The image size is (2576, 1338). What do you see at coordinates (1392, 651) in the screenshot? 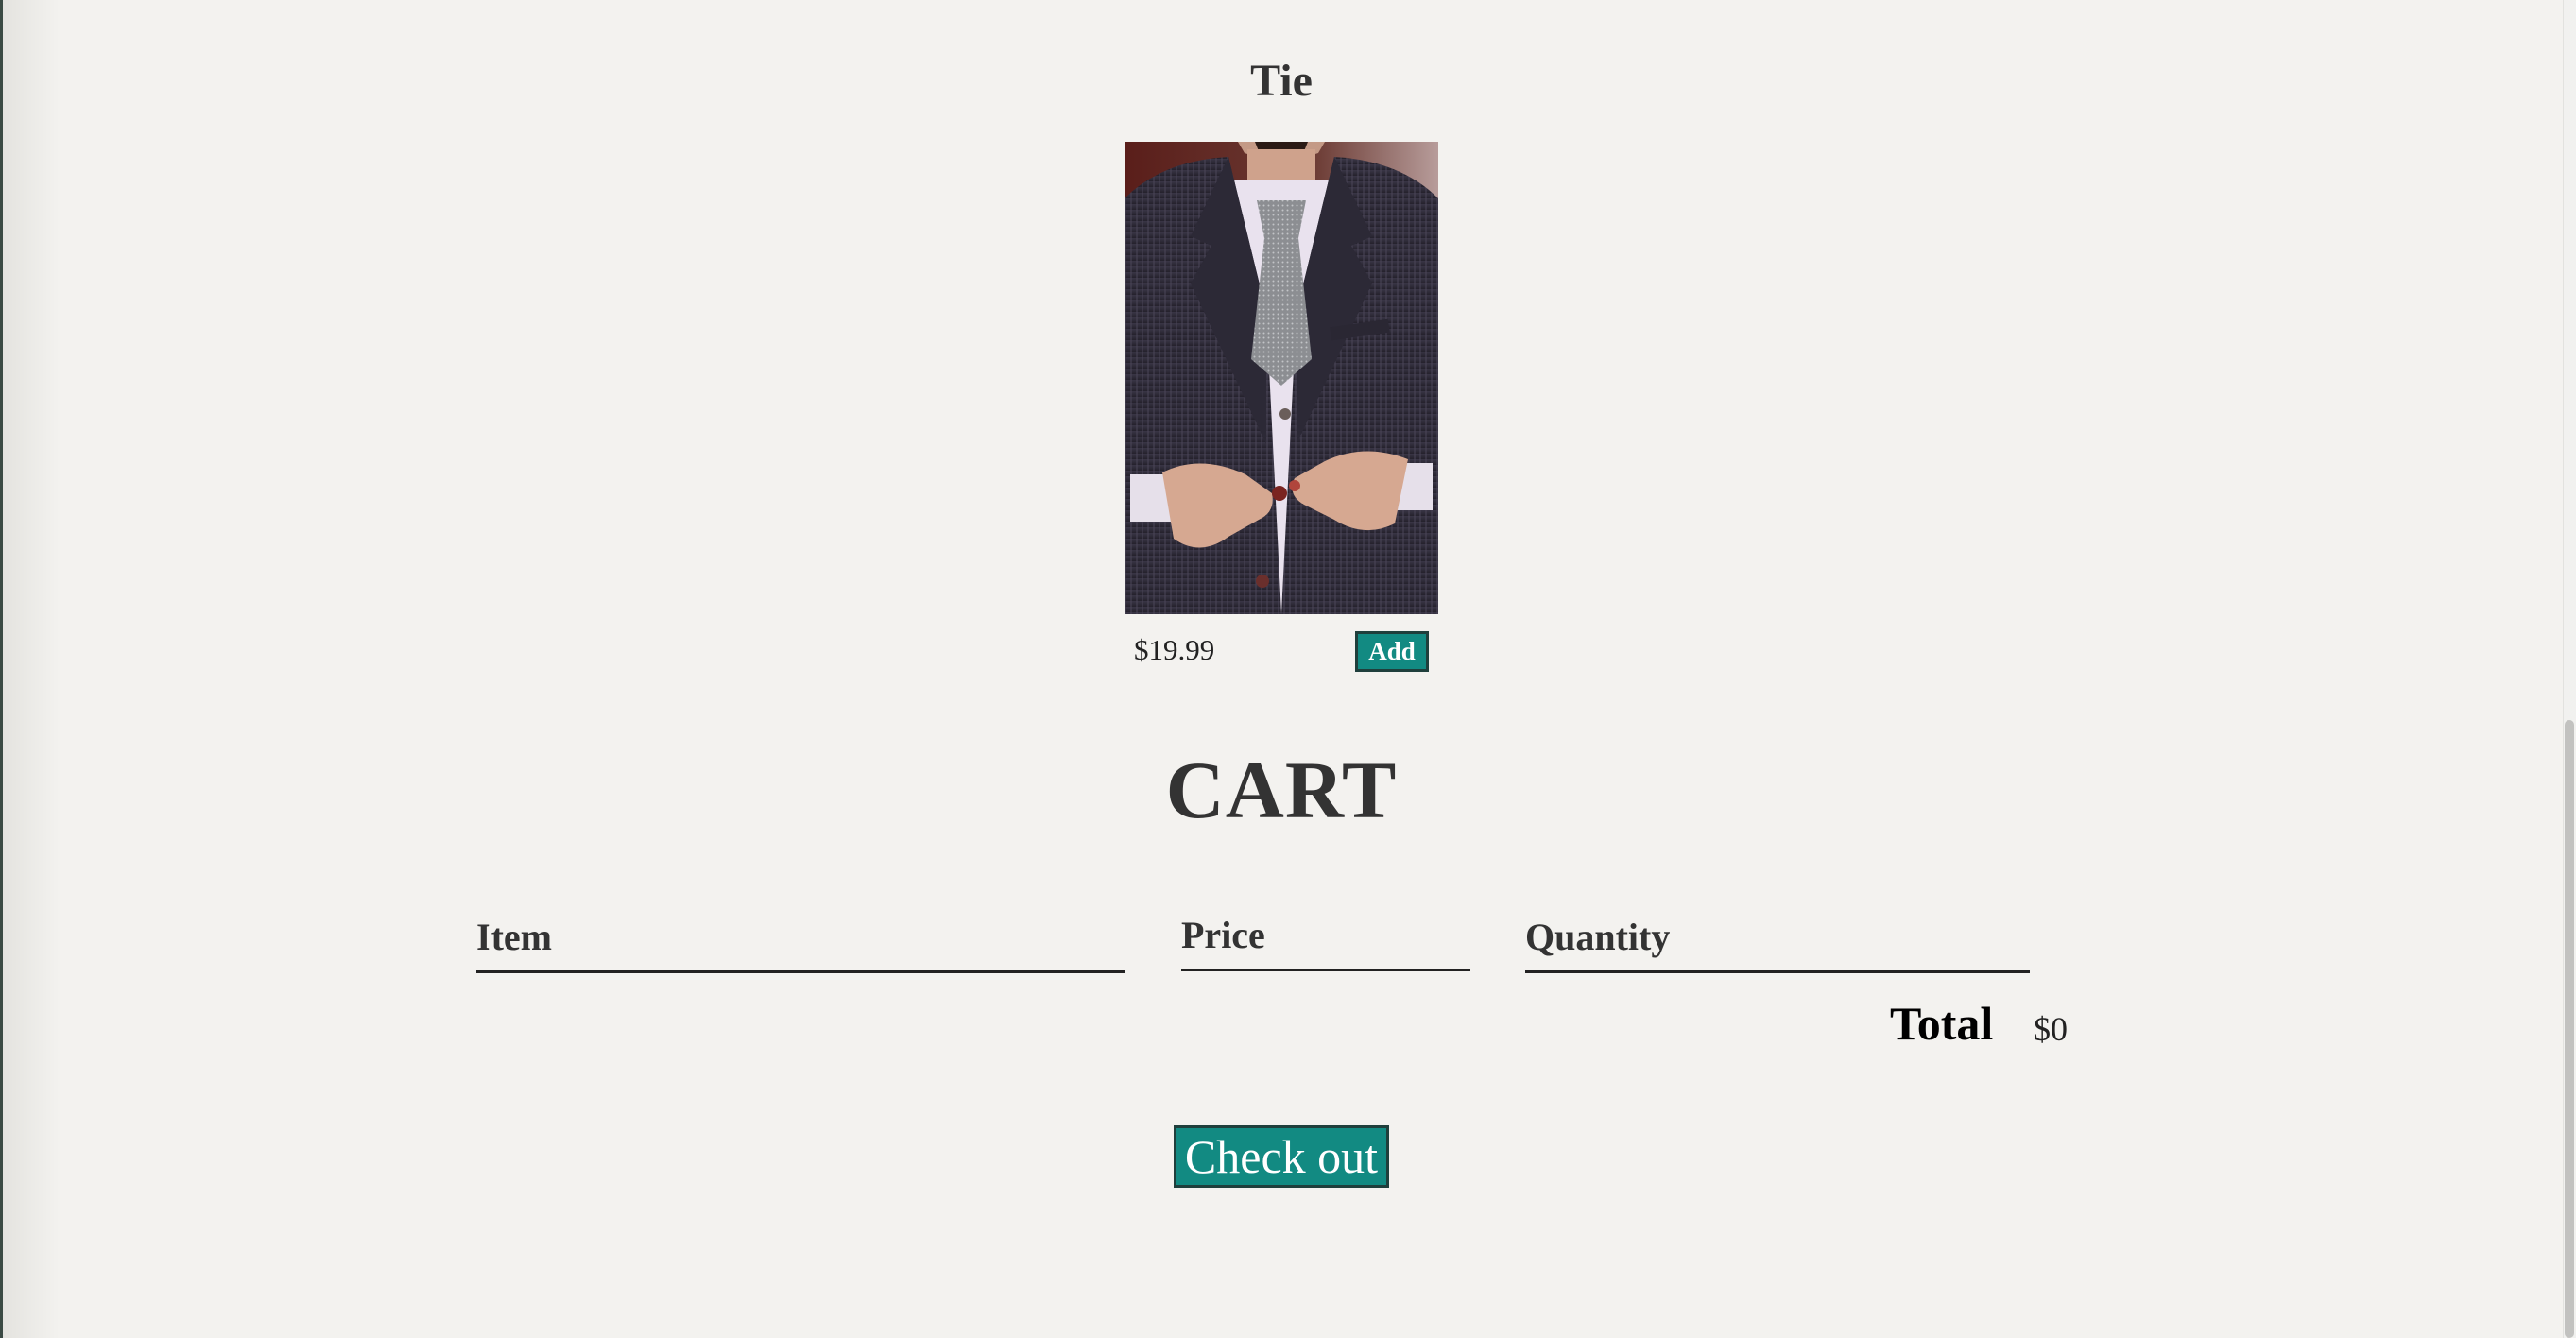
I see `add-to-cart-button: Add` at bounding box center [1392, 651].